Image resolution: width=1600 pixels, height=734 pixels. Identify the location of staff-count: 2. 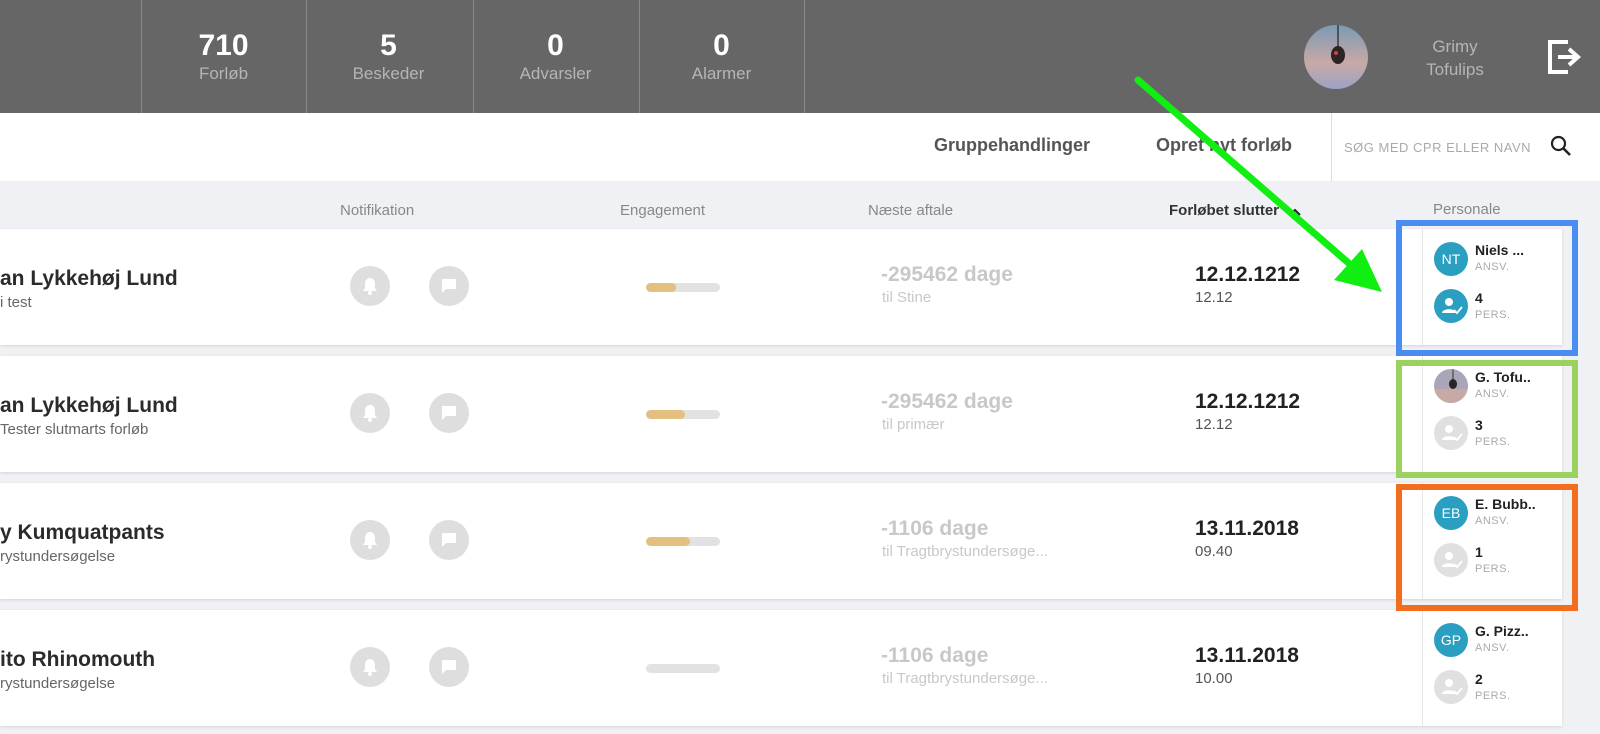
(1479, 679).